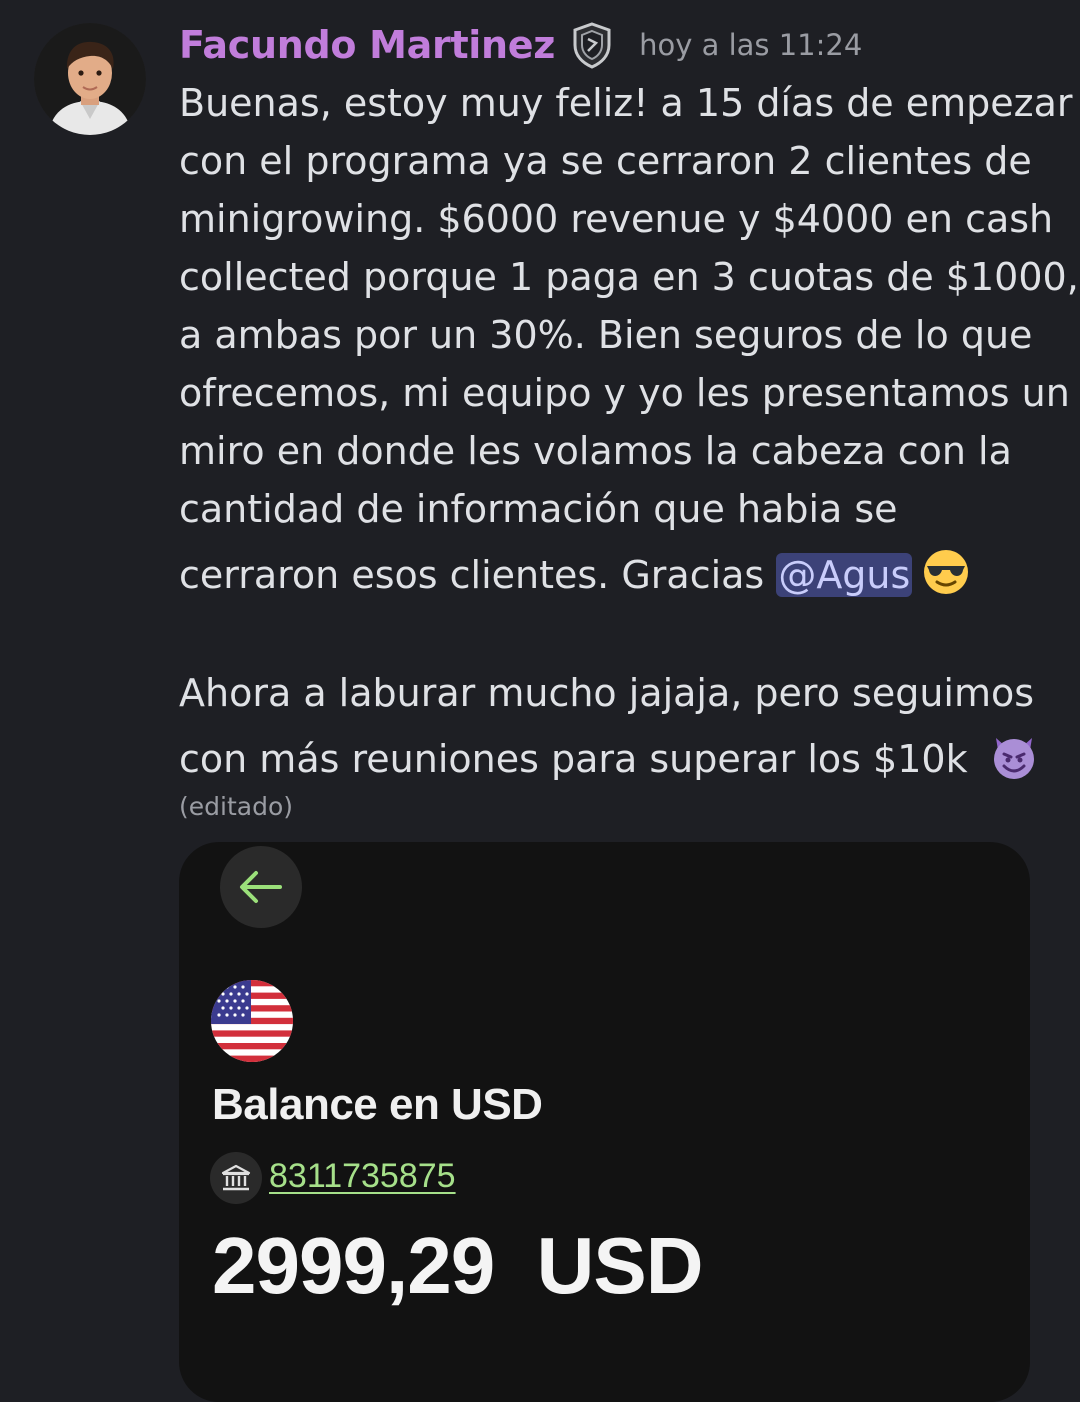  What do you see at coordinates (579, 759) in the screenshot?
I see `message-line-text: con más reuniones para superar los $10k` at bounding box center [579, 759].